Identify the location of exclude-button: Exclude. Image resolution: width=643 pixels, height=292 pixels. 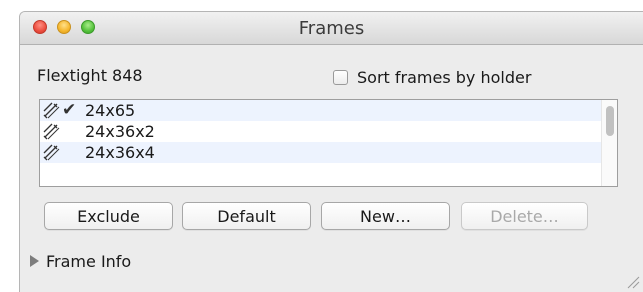
(108, 216).